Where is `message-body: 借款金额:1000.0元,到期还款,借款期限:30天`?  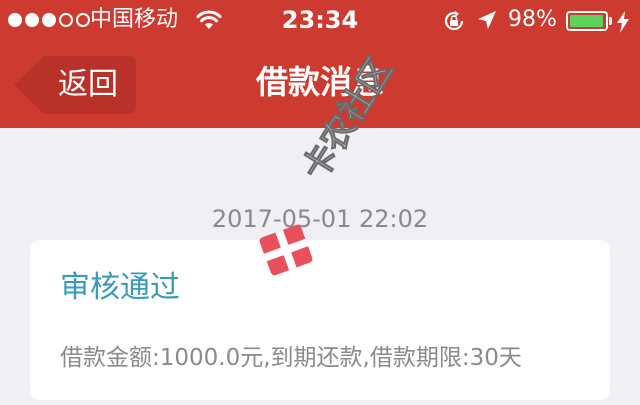 message-body: 借款金额:1000.0元,到期还款,借款期限:30天 is located at coordinates (291, 358).